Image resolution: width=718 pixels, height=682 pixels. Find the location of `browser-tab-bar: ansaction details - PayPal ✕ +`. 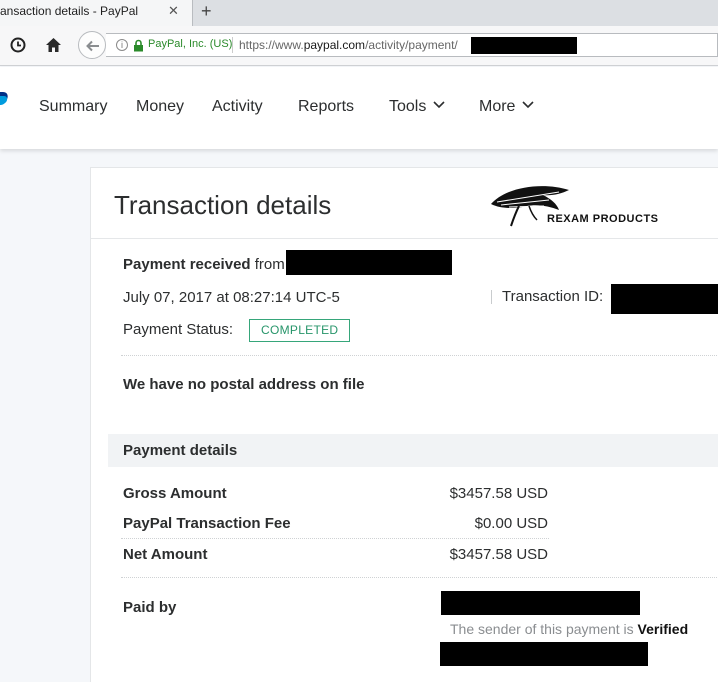

browser-tab-bar: ansaction details - PayPal ✕ + is located at coordinates (359, 13).